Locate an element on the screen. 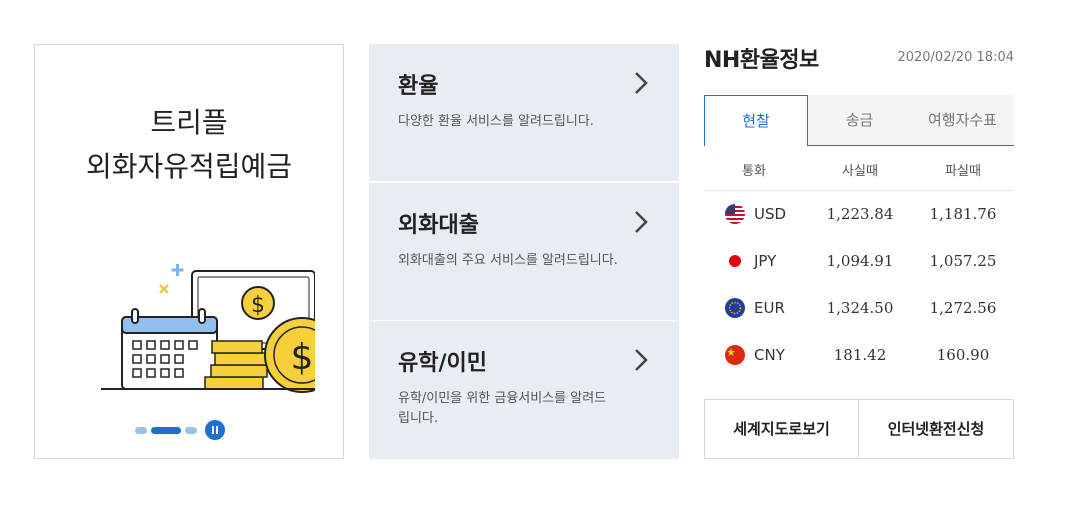 Image resolution: width=1073 pixels, height=505 pixels. carousel-indicator is located at coordinates (190, 430).